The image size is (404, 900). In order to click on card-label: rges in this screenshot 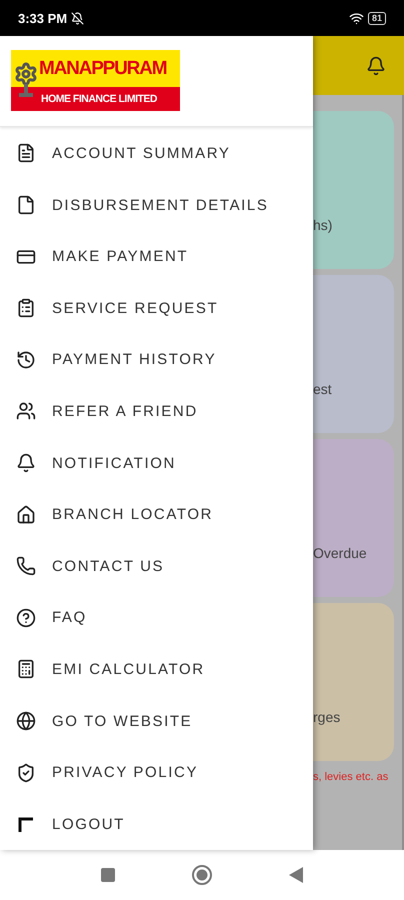, I will do `click(326, 717)`.